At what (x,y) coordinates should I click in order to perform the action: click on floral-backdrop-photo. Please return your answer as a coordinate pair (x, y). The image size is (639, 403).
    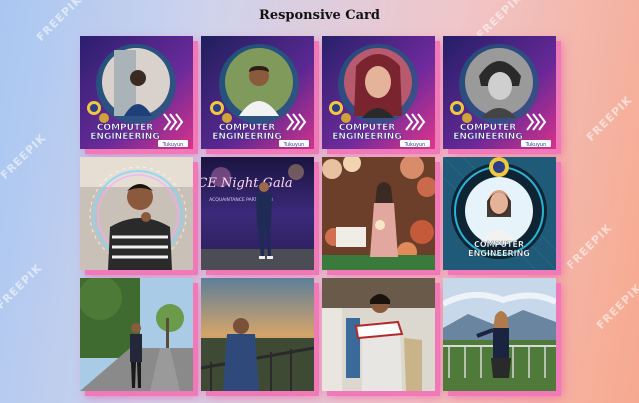
    Looking at the image, I should click on (378, 213).